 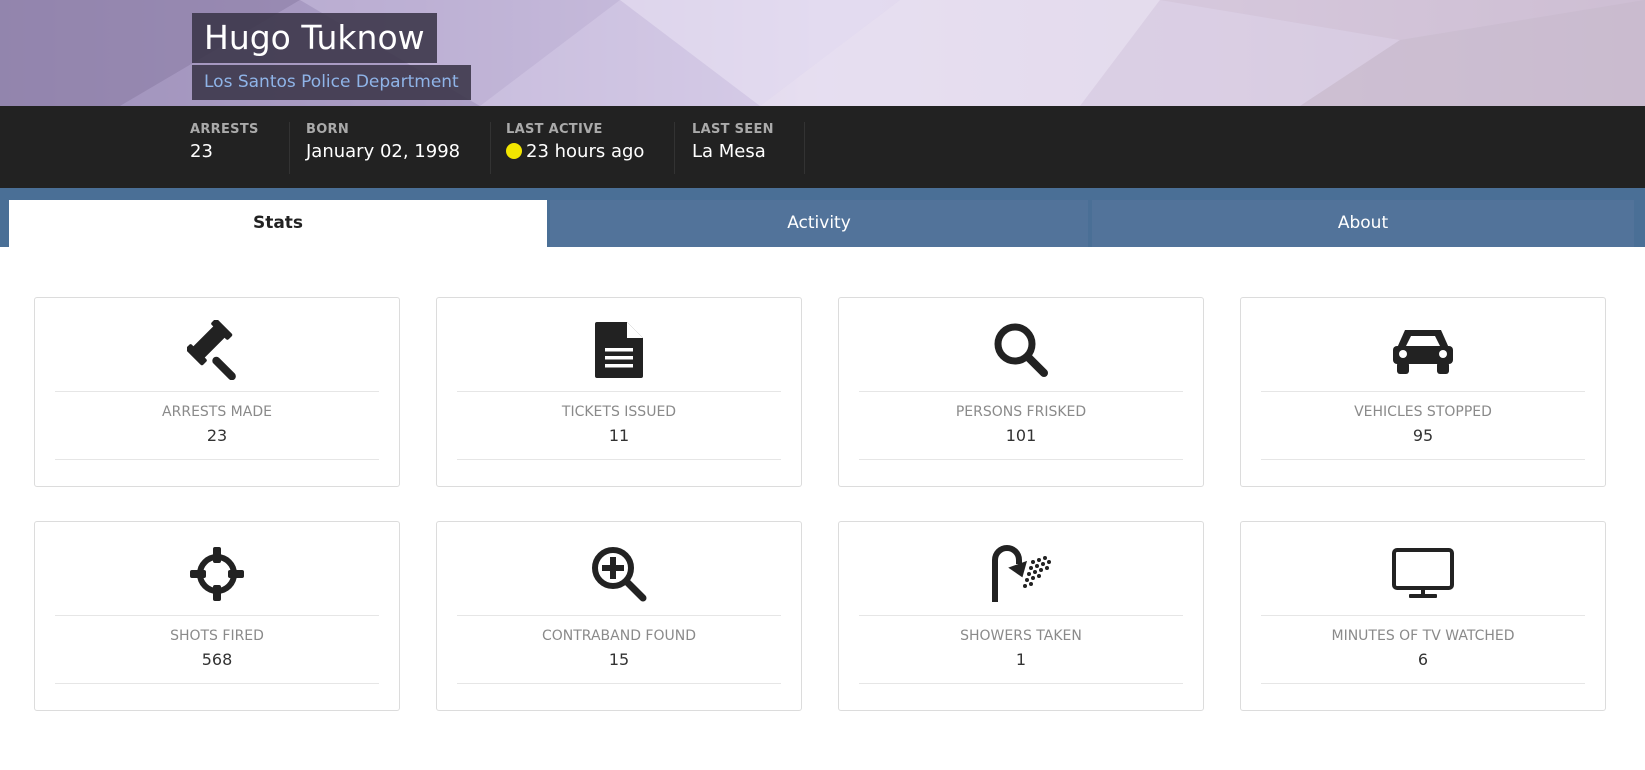 What do you see at coordinates (217, 636) in the screenshot?
I see `stat-label: Shots Fired` at bounding box center [217, 636].